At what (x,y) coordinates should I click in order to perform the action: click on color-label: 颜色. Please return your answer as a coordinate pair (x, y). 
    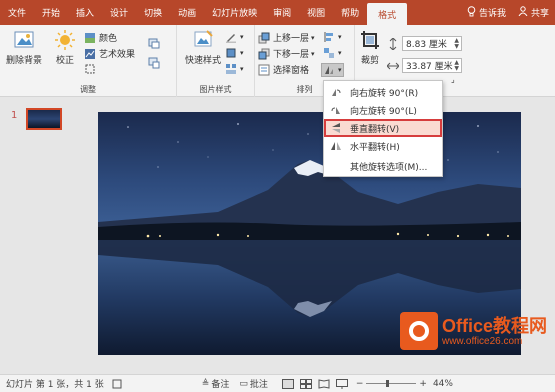
    Looking at the image, I should click on (108, 39).